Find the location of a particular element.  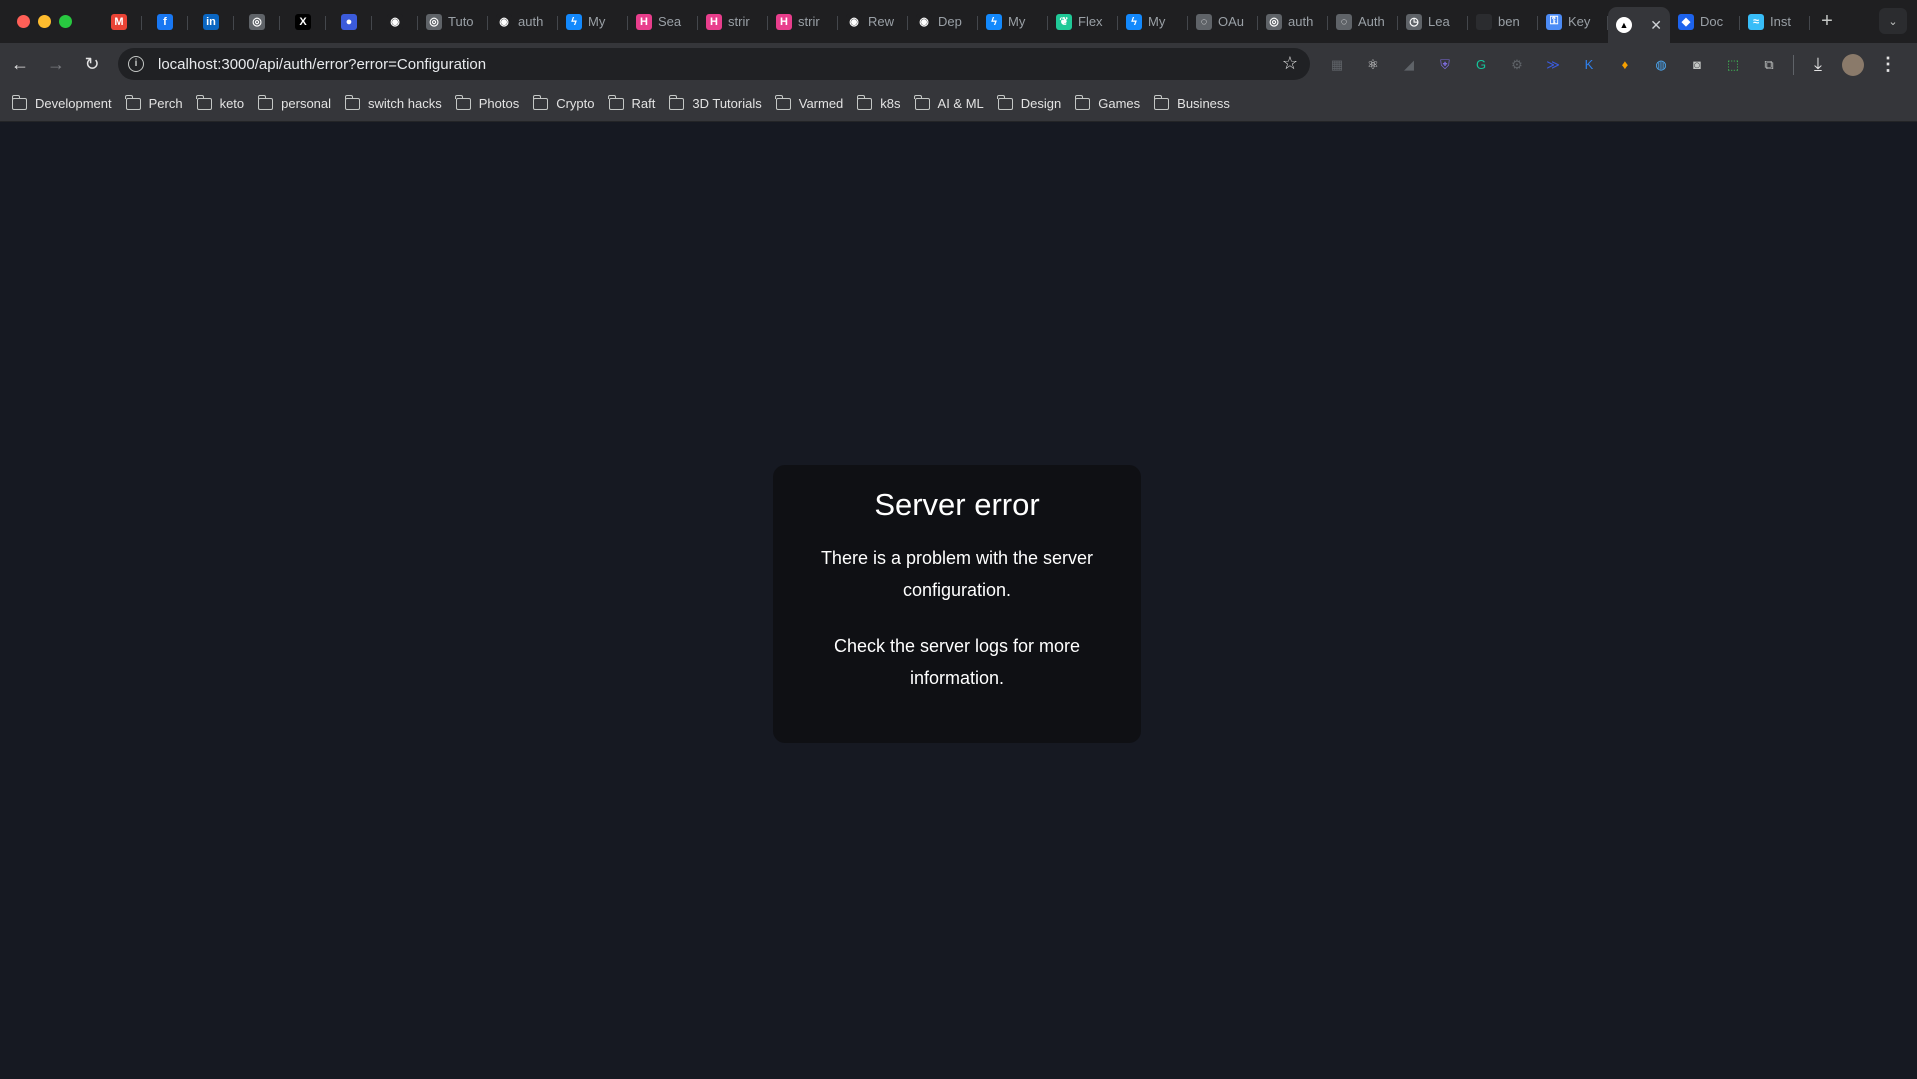

shield-icon: ⛨ is located at coordinates (1445, 65).